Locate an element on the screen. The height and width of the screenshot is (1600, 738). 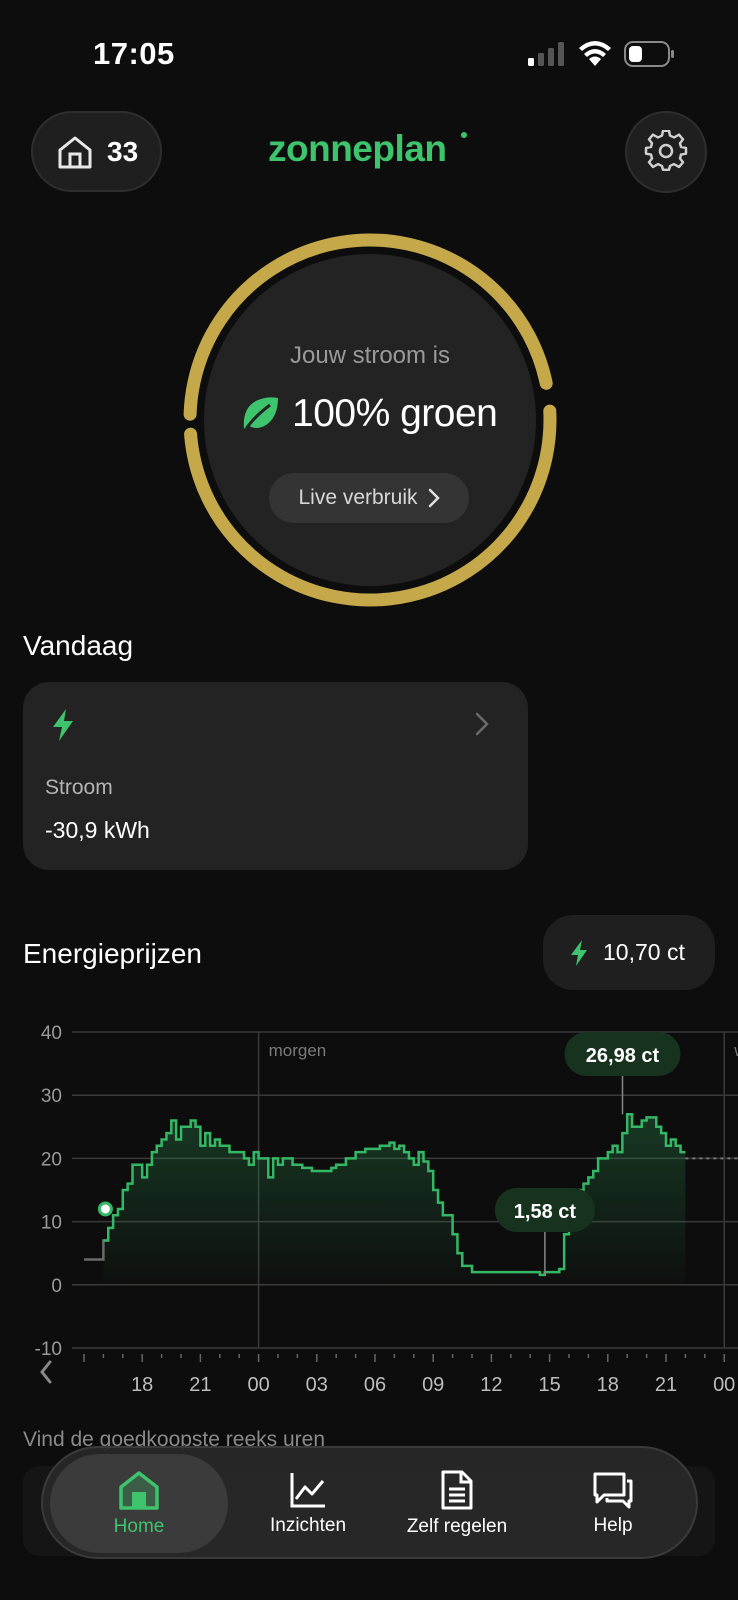
live-usage-button: Live verbruik is located at coordinates (369, 498).